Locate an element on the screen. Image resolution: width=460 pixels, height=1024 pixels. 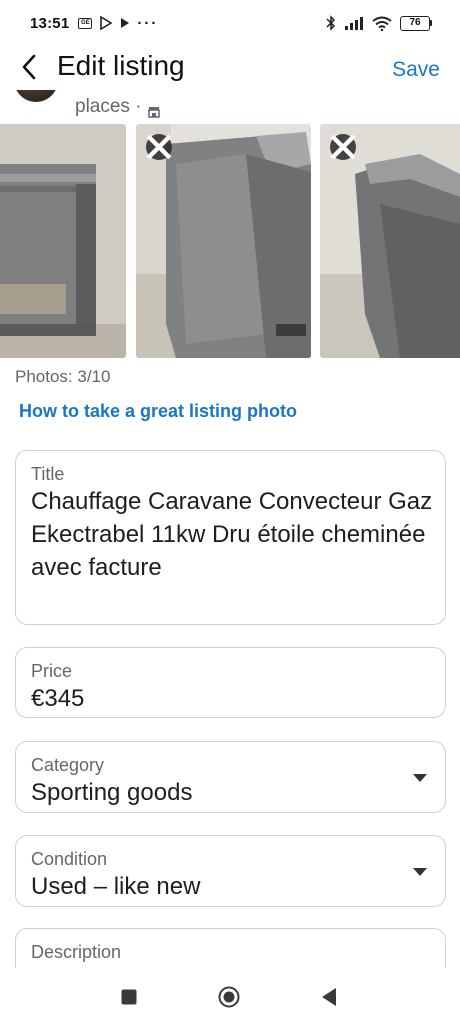
app-header: Edit listing Save is located at coordinates (230, 68).